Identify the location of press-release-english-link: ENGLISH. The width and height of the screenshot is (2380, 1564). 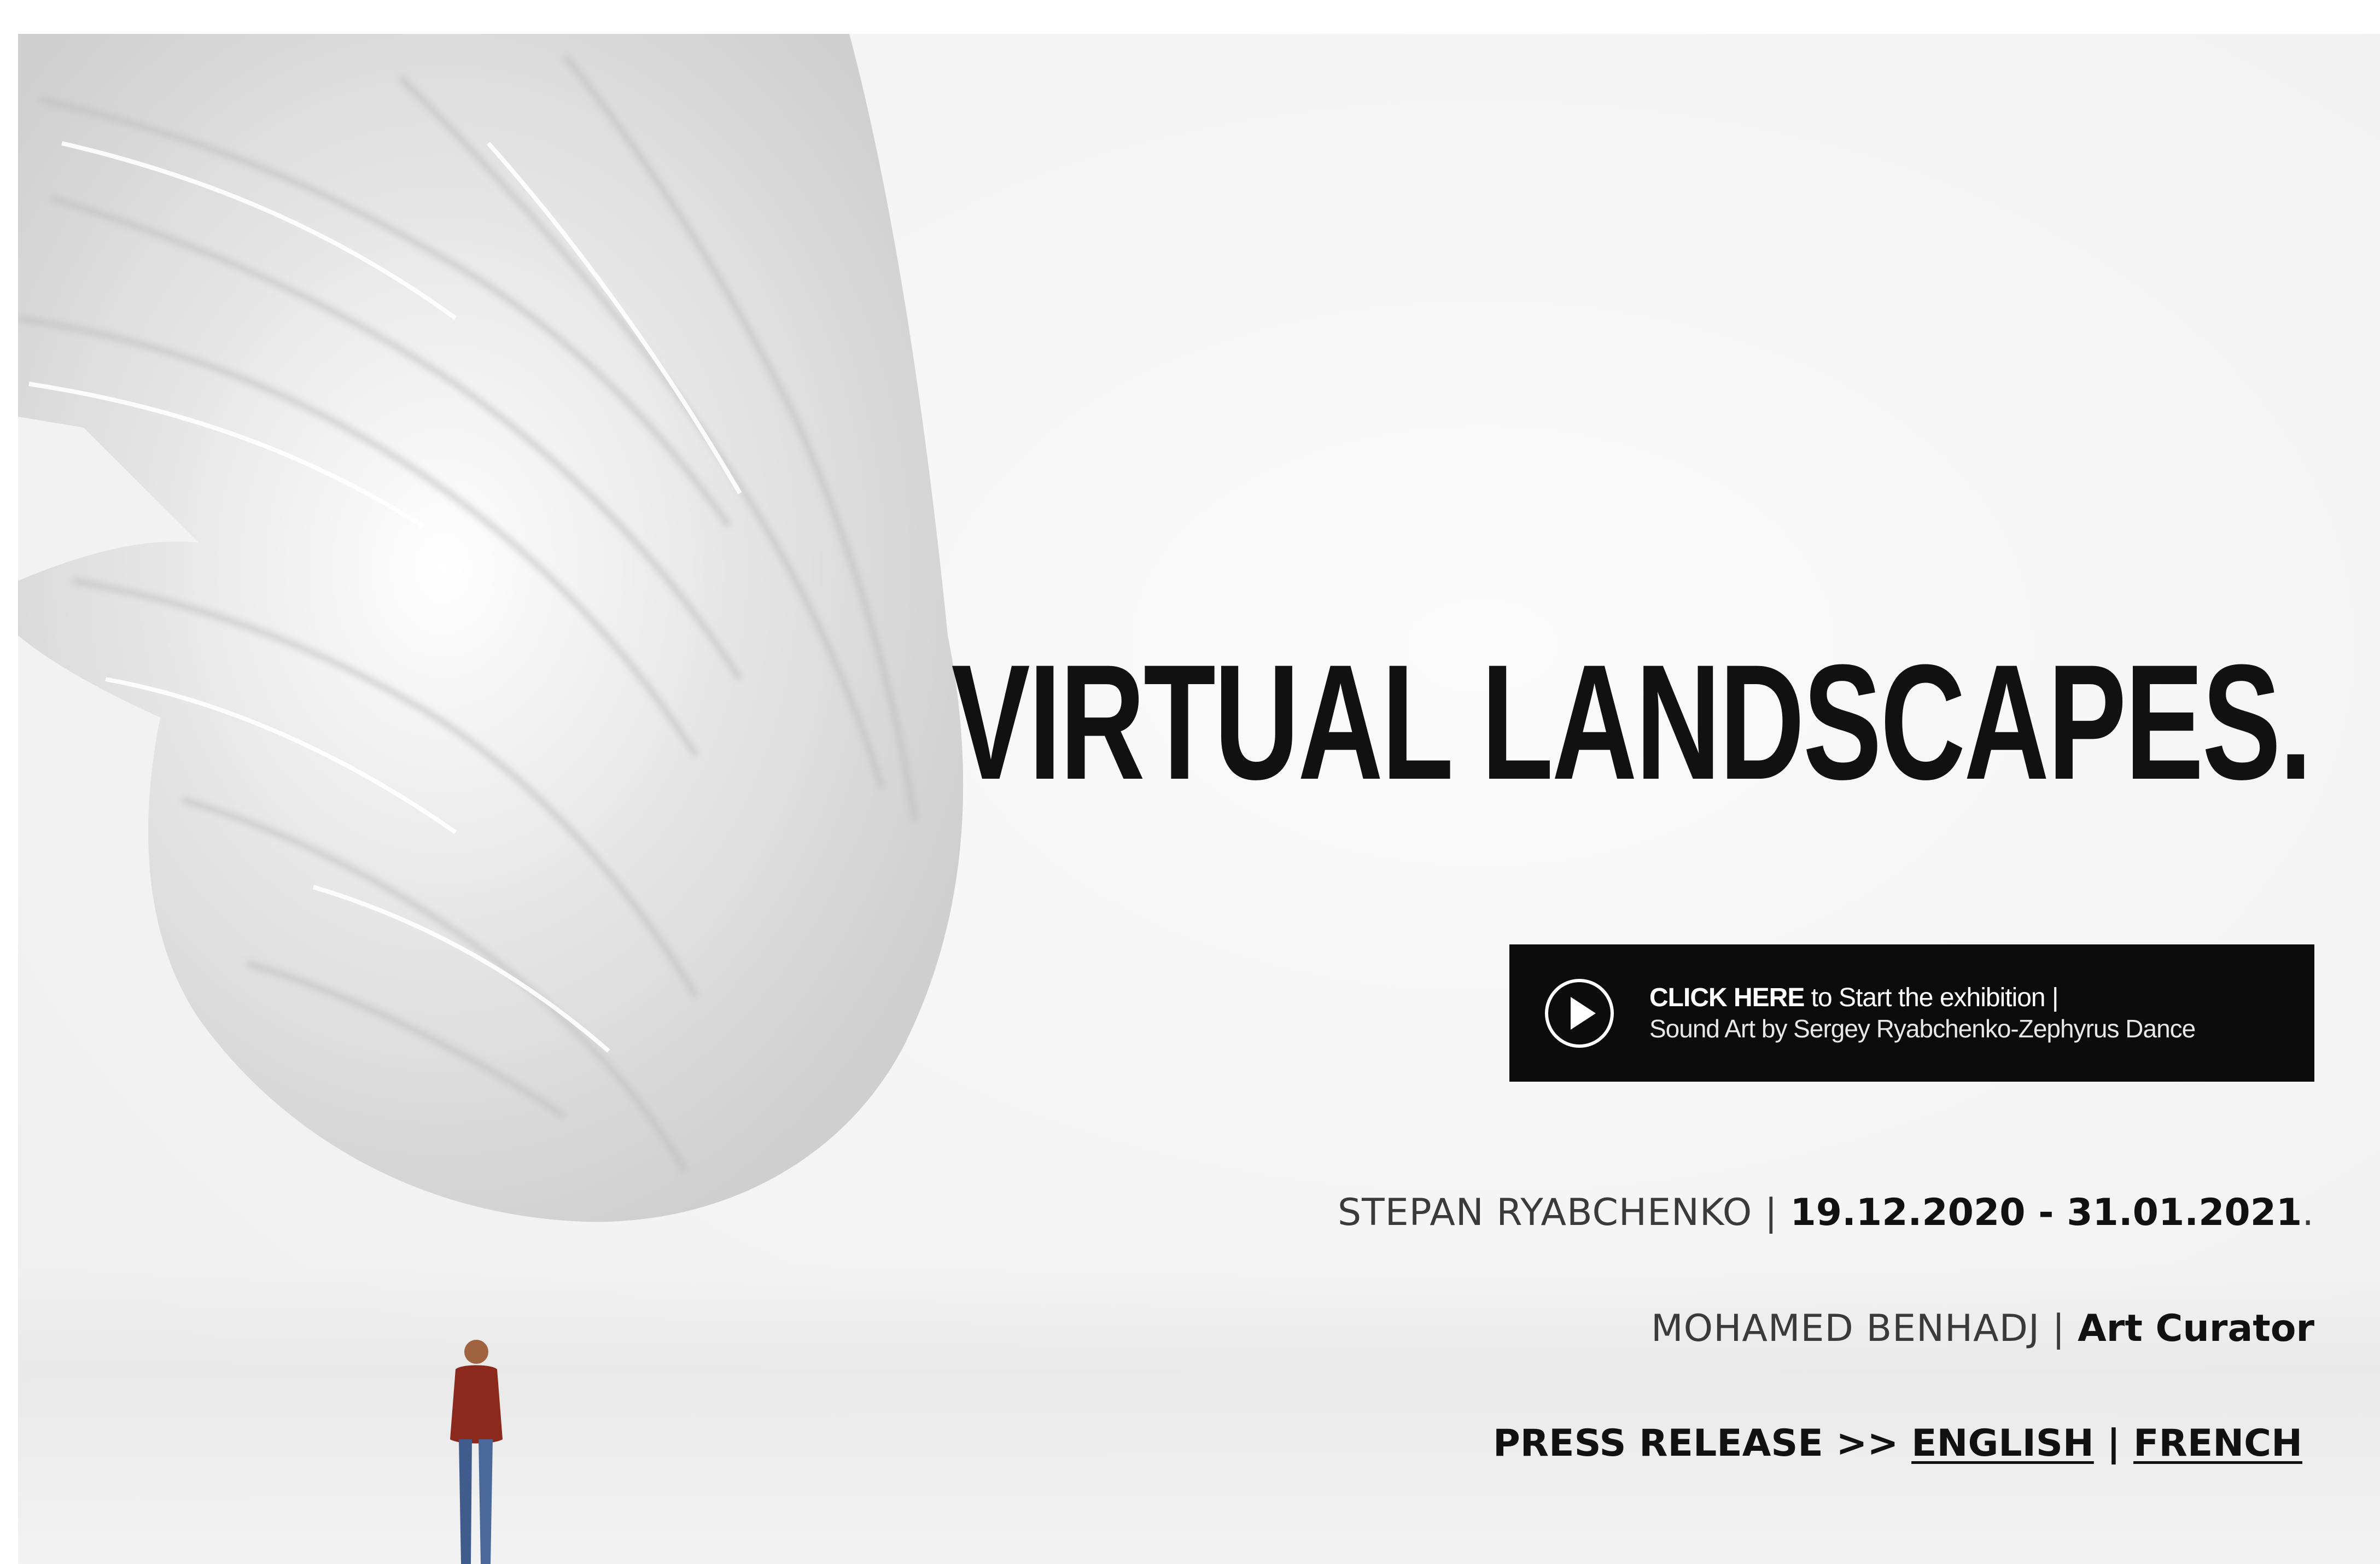
(2002, 1443).